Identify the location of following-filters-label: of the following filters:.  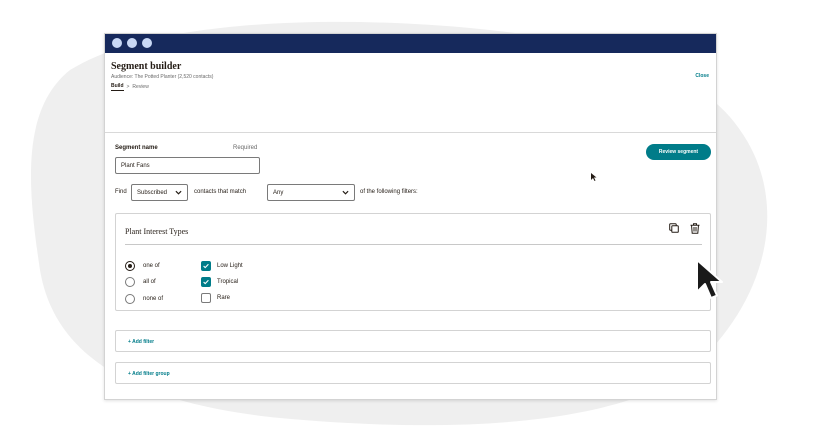
(389, 192).